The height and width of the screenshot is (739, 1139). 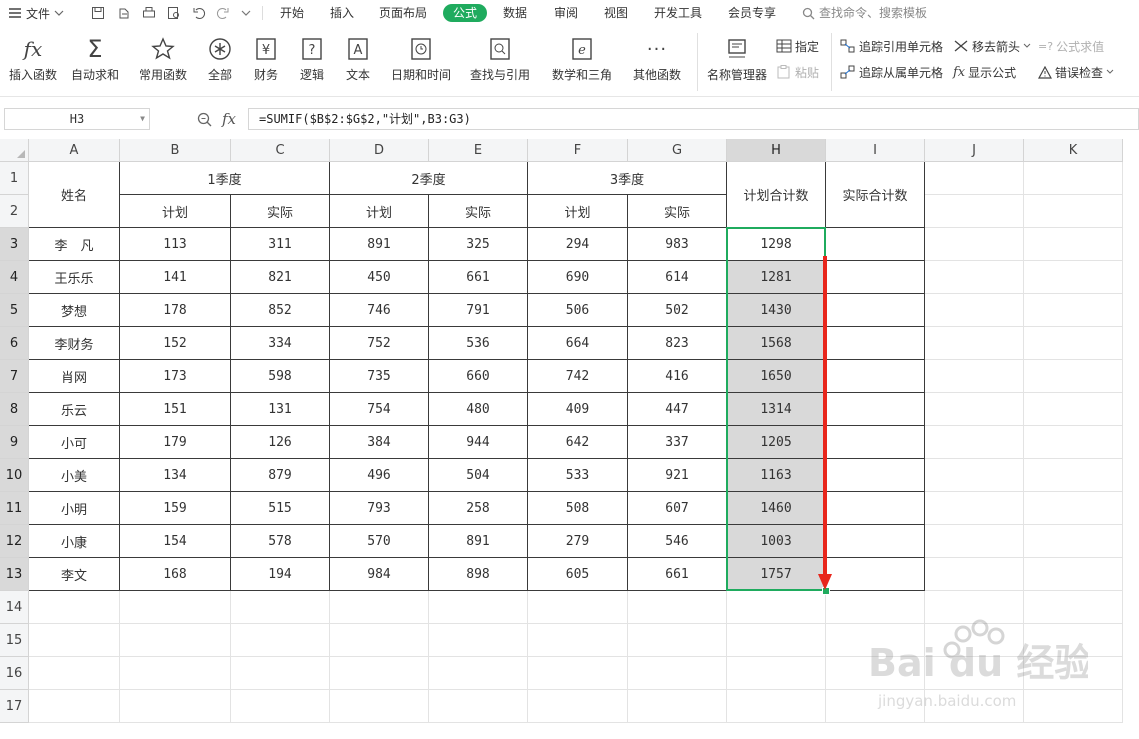 I want to click on value-cell: 983, so click(x=677, y=244).